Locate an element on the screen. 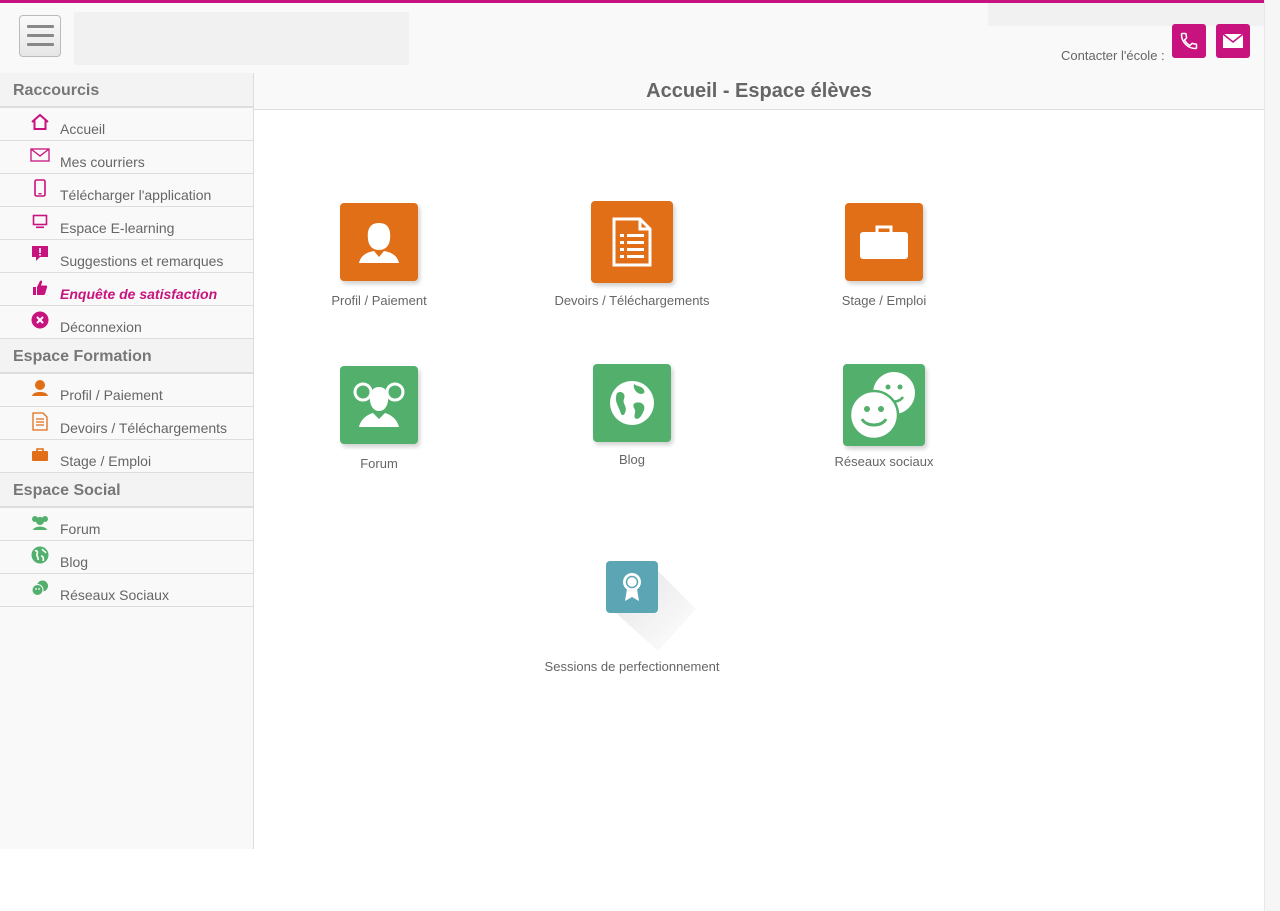  sidebar-item-reseaux: Réseaux Sociaux is located at coordinates (126, 590).